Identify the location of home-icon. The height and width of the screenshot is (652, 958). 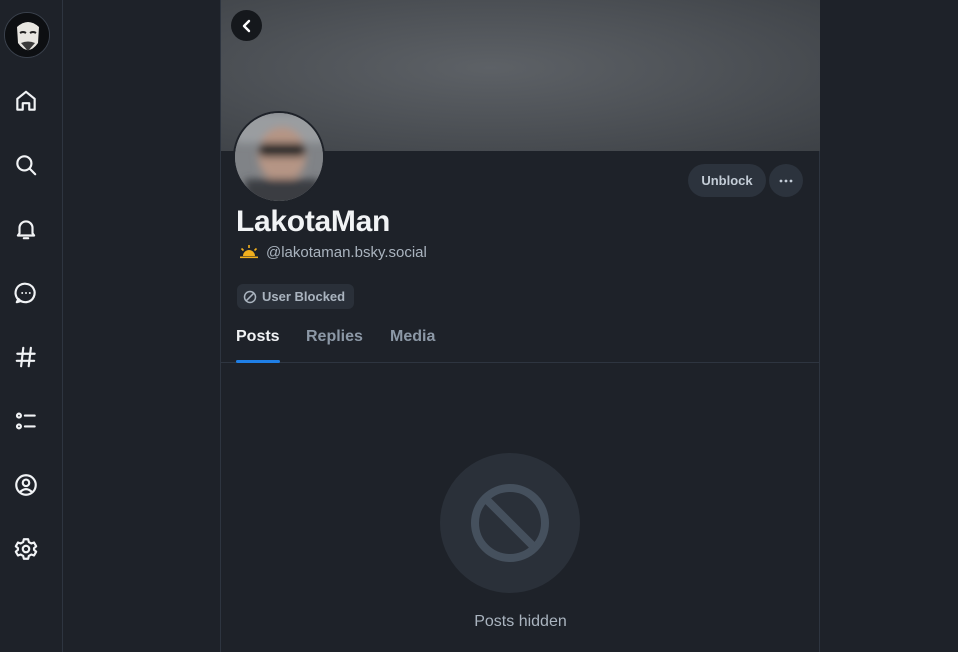
(26, 100).